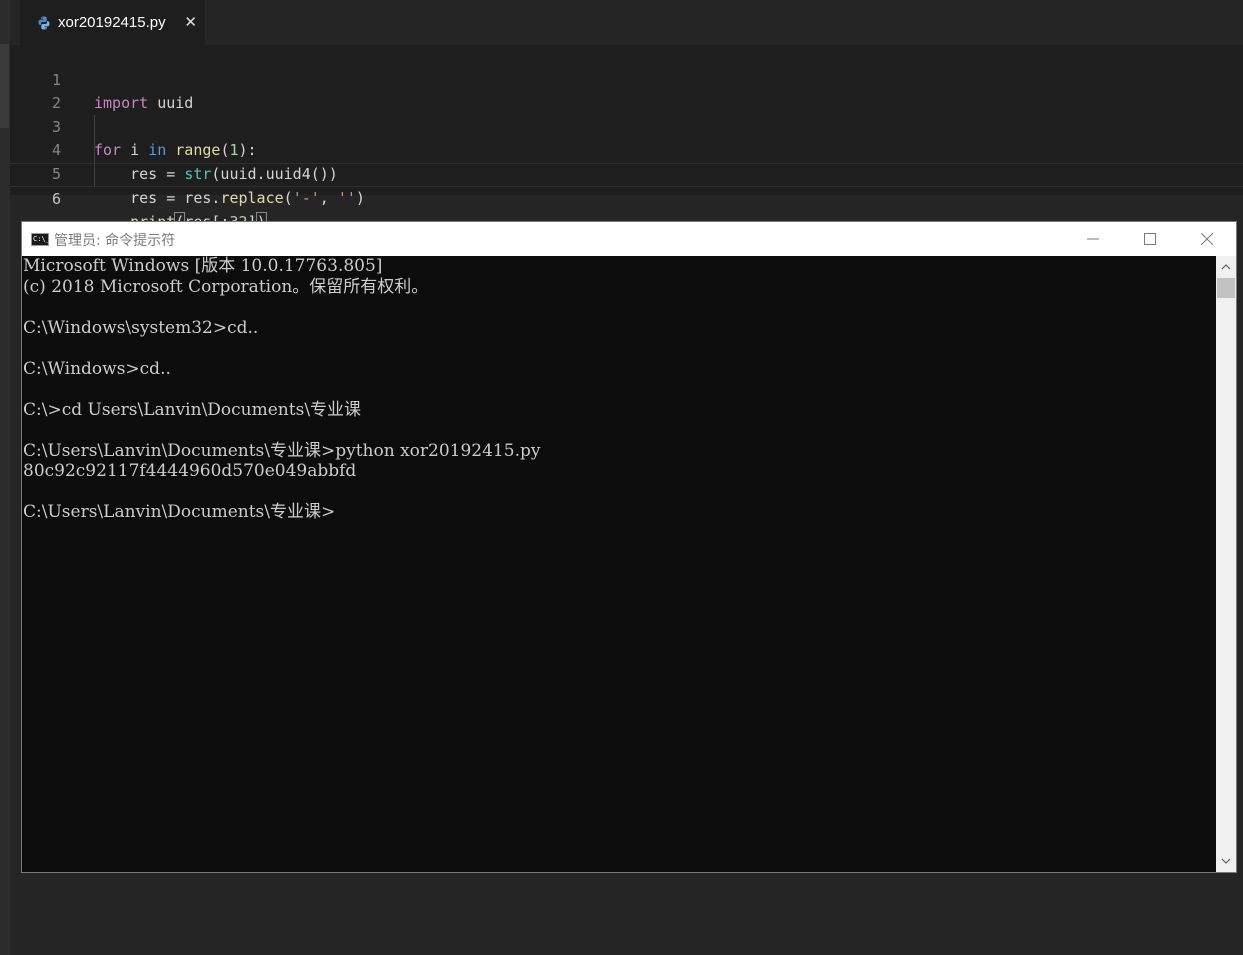 The image size is (1243, 955). Describe the element at coordinates (192, 409) in the screenshot. I see `console-line: C:\>cd Users\Lanvin\Documents\专业课` at that location.